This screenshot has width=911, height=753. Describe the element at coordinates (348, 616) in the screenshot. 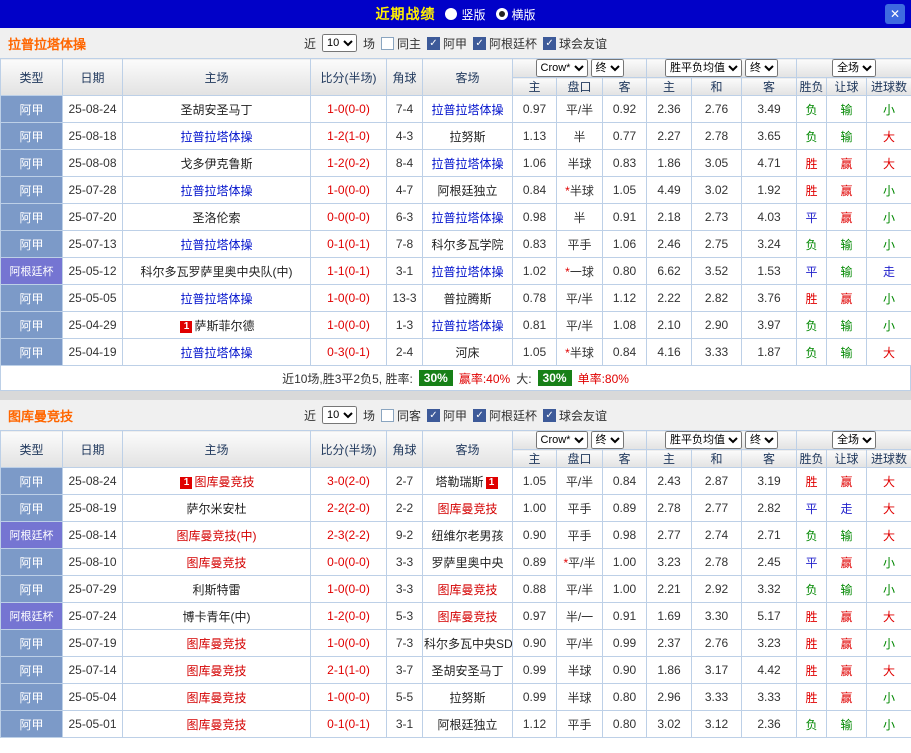

I see `score-cell: 1-2(0-0)` at that location.